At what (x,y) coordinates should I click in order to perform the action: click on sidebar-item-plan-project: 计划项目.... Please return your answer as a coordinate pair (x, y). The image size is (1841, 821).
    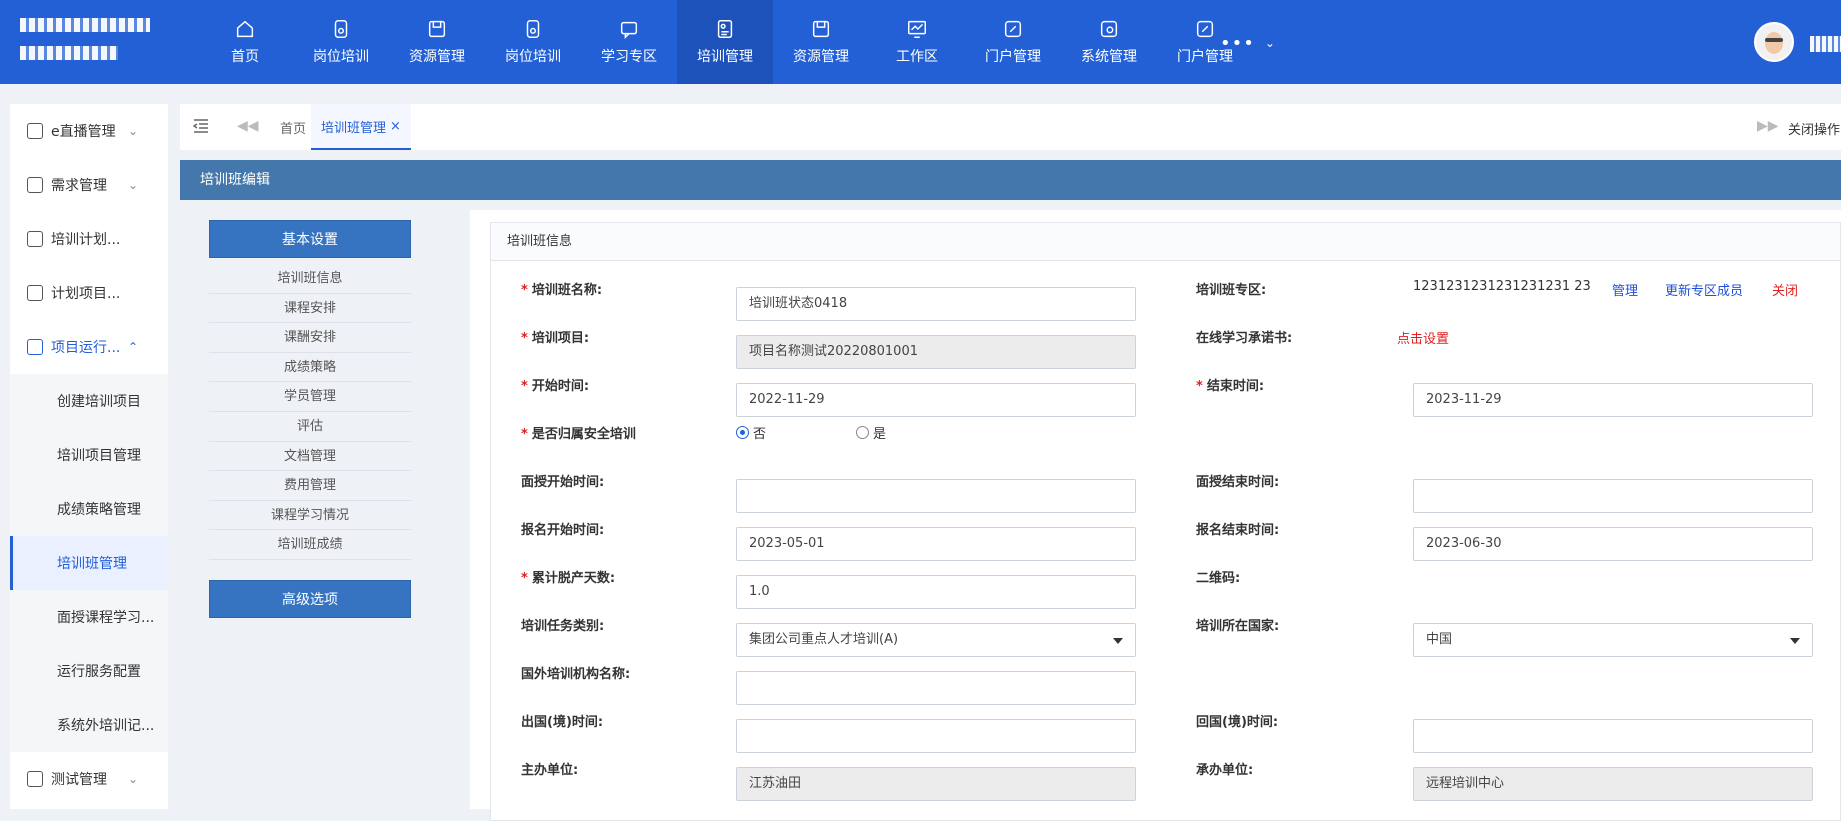
    Looking at the image, I should click on (89, 293).